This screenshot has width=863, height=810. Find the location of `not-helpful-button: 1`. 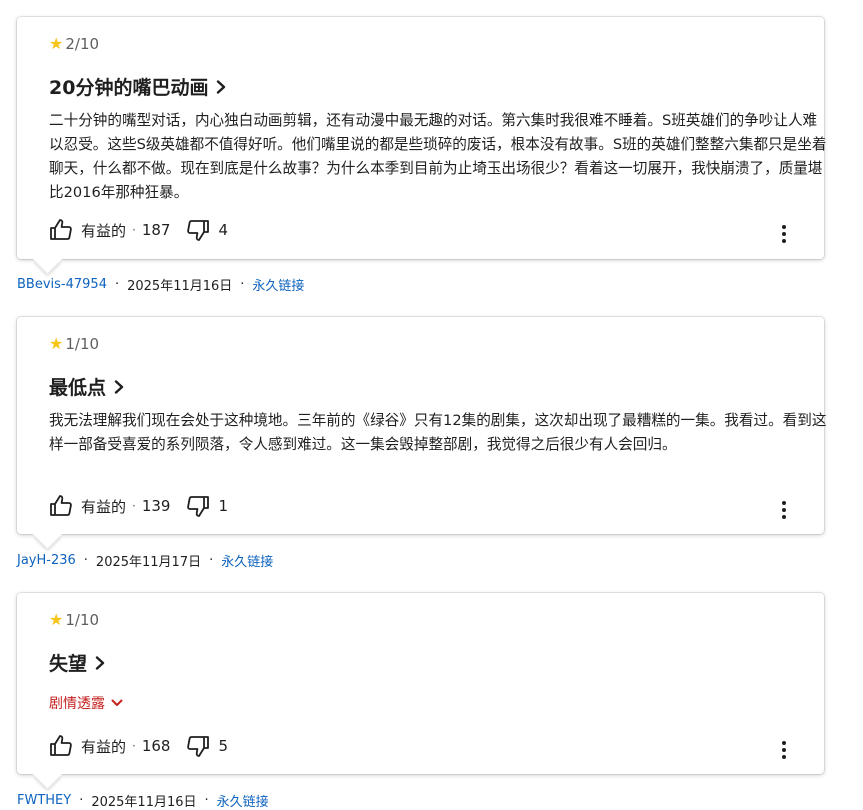

not-helpful-button: 1 is located at coordinates (207, 506).